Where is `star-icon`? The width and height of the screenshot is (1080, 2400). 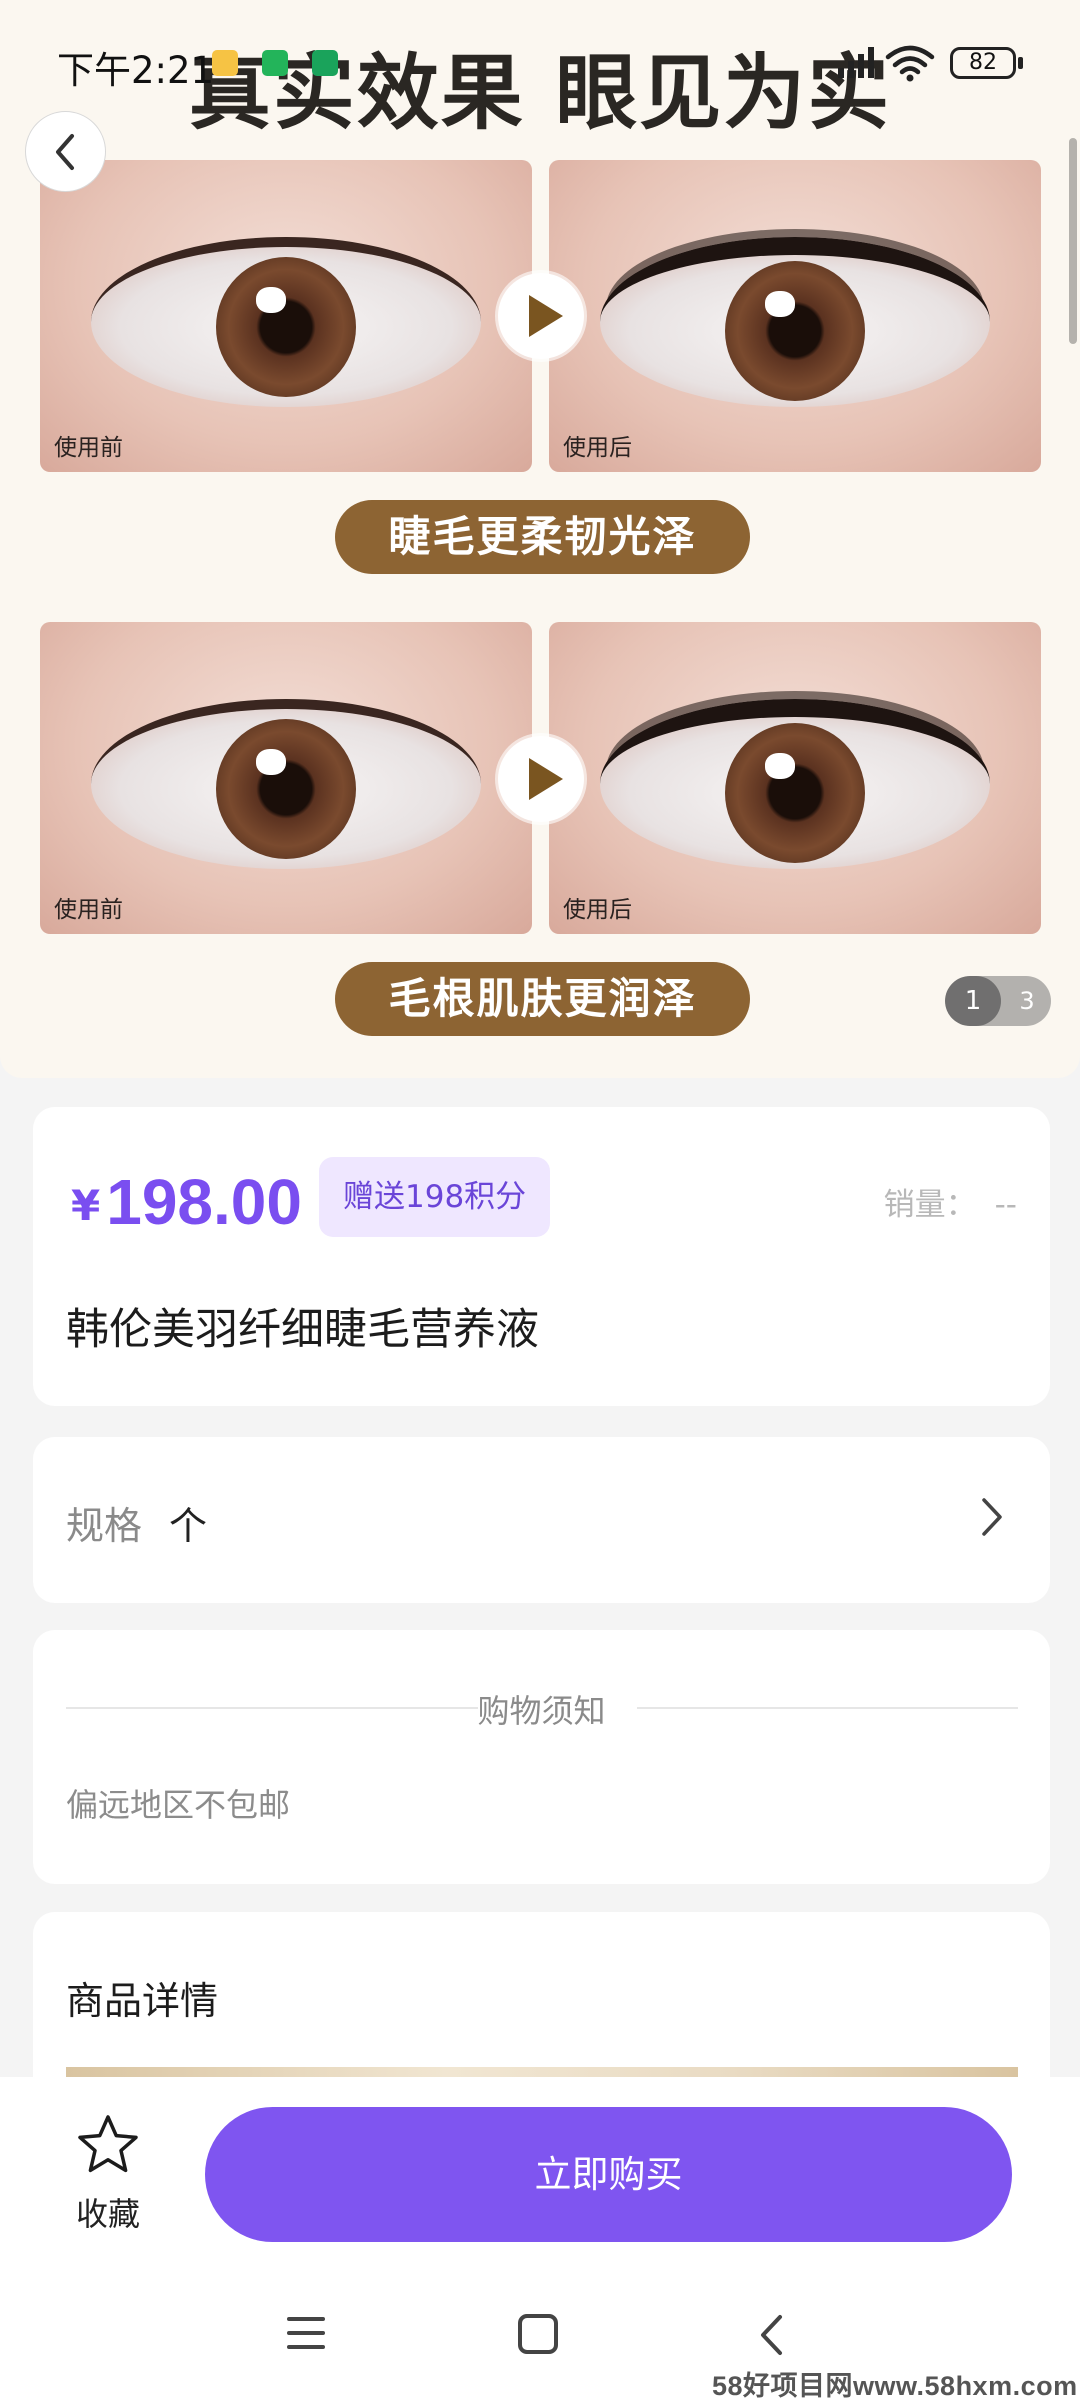 star-icon is located at coordinates (108, 2144).